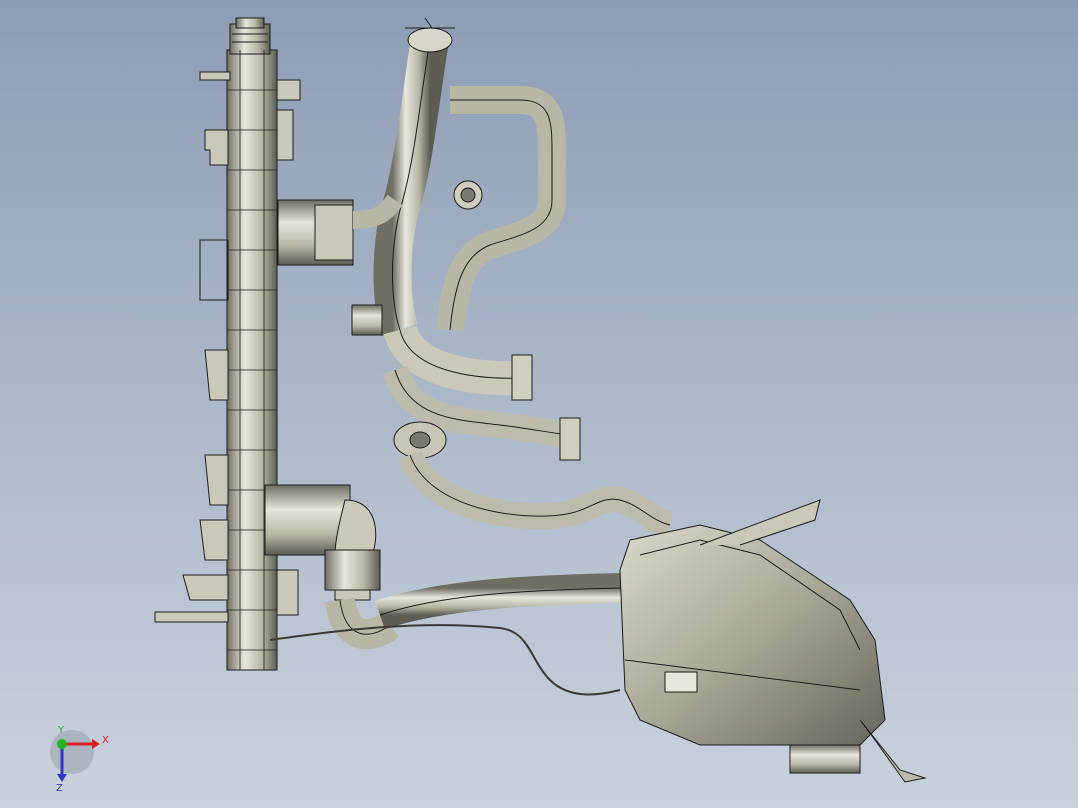  Describe the element at coordinates (61, 730) in the screenshot. I see `y-axis-label: Y` at that location.